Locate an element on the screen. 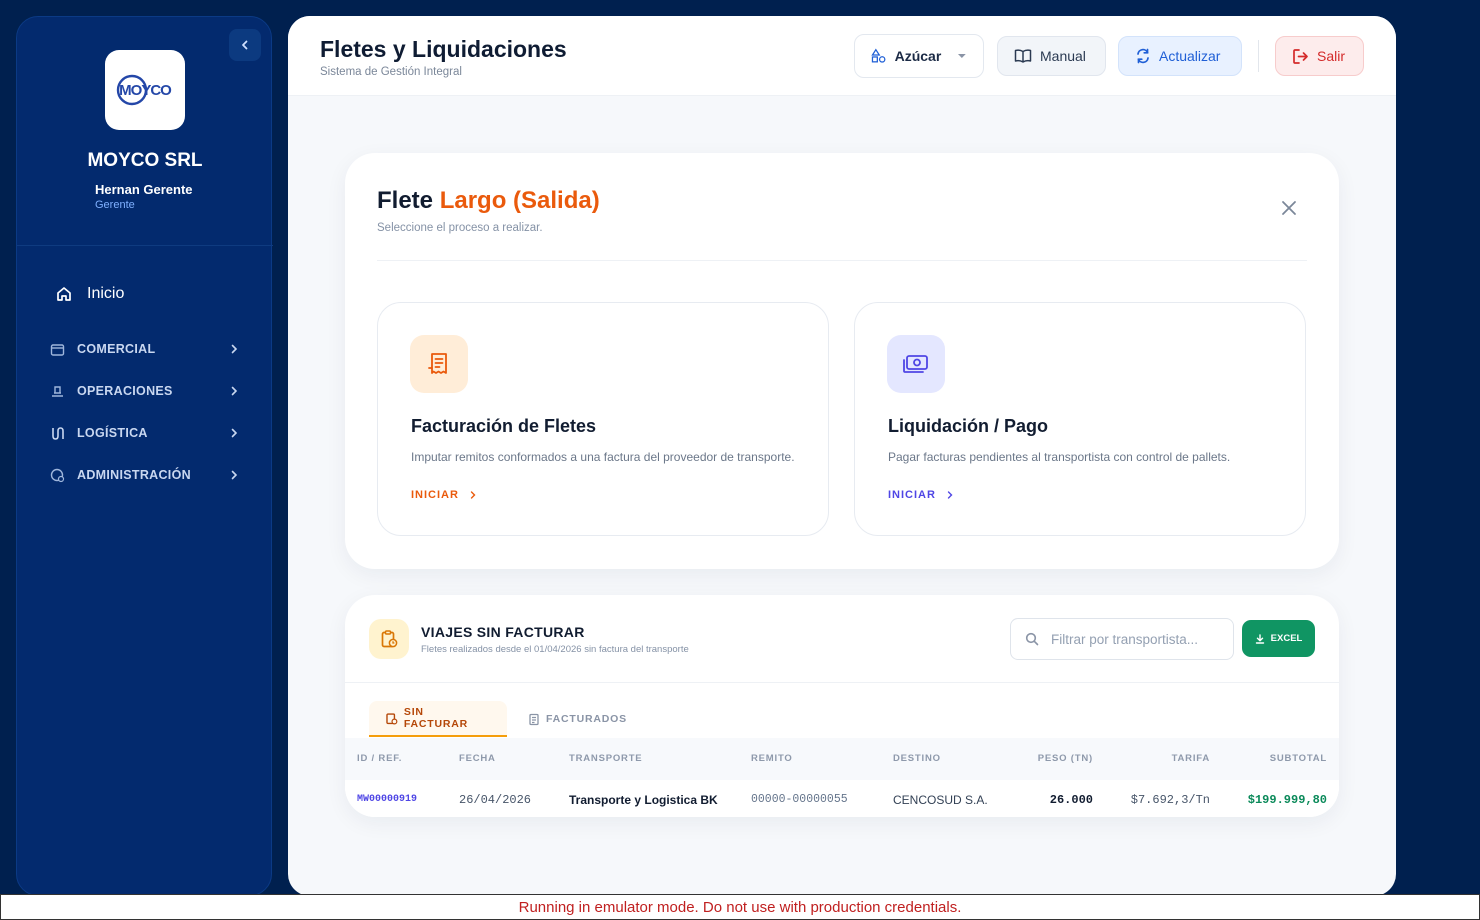  sidebar-item-comercial: COMERCIAL is located at coordinates (144, 349).